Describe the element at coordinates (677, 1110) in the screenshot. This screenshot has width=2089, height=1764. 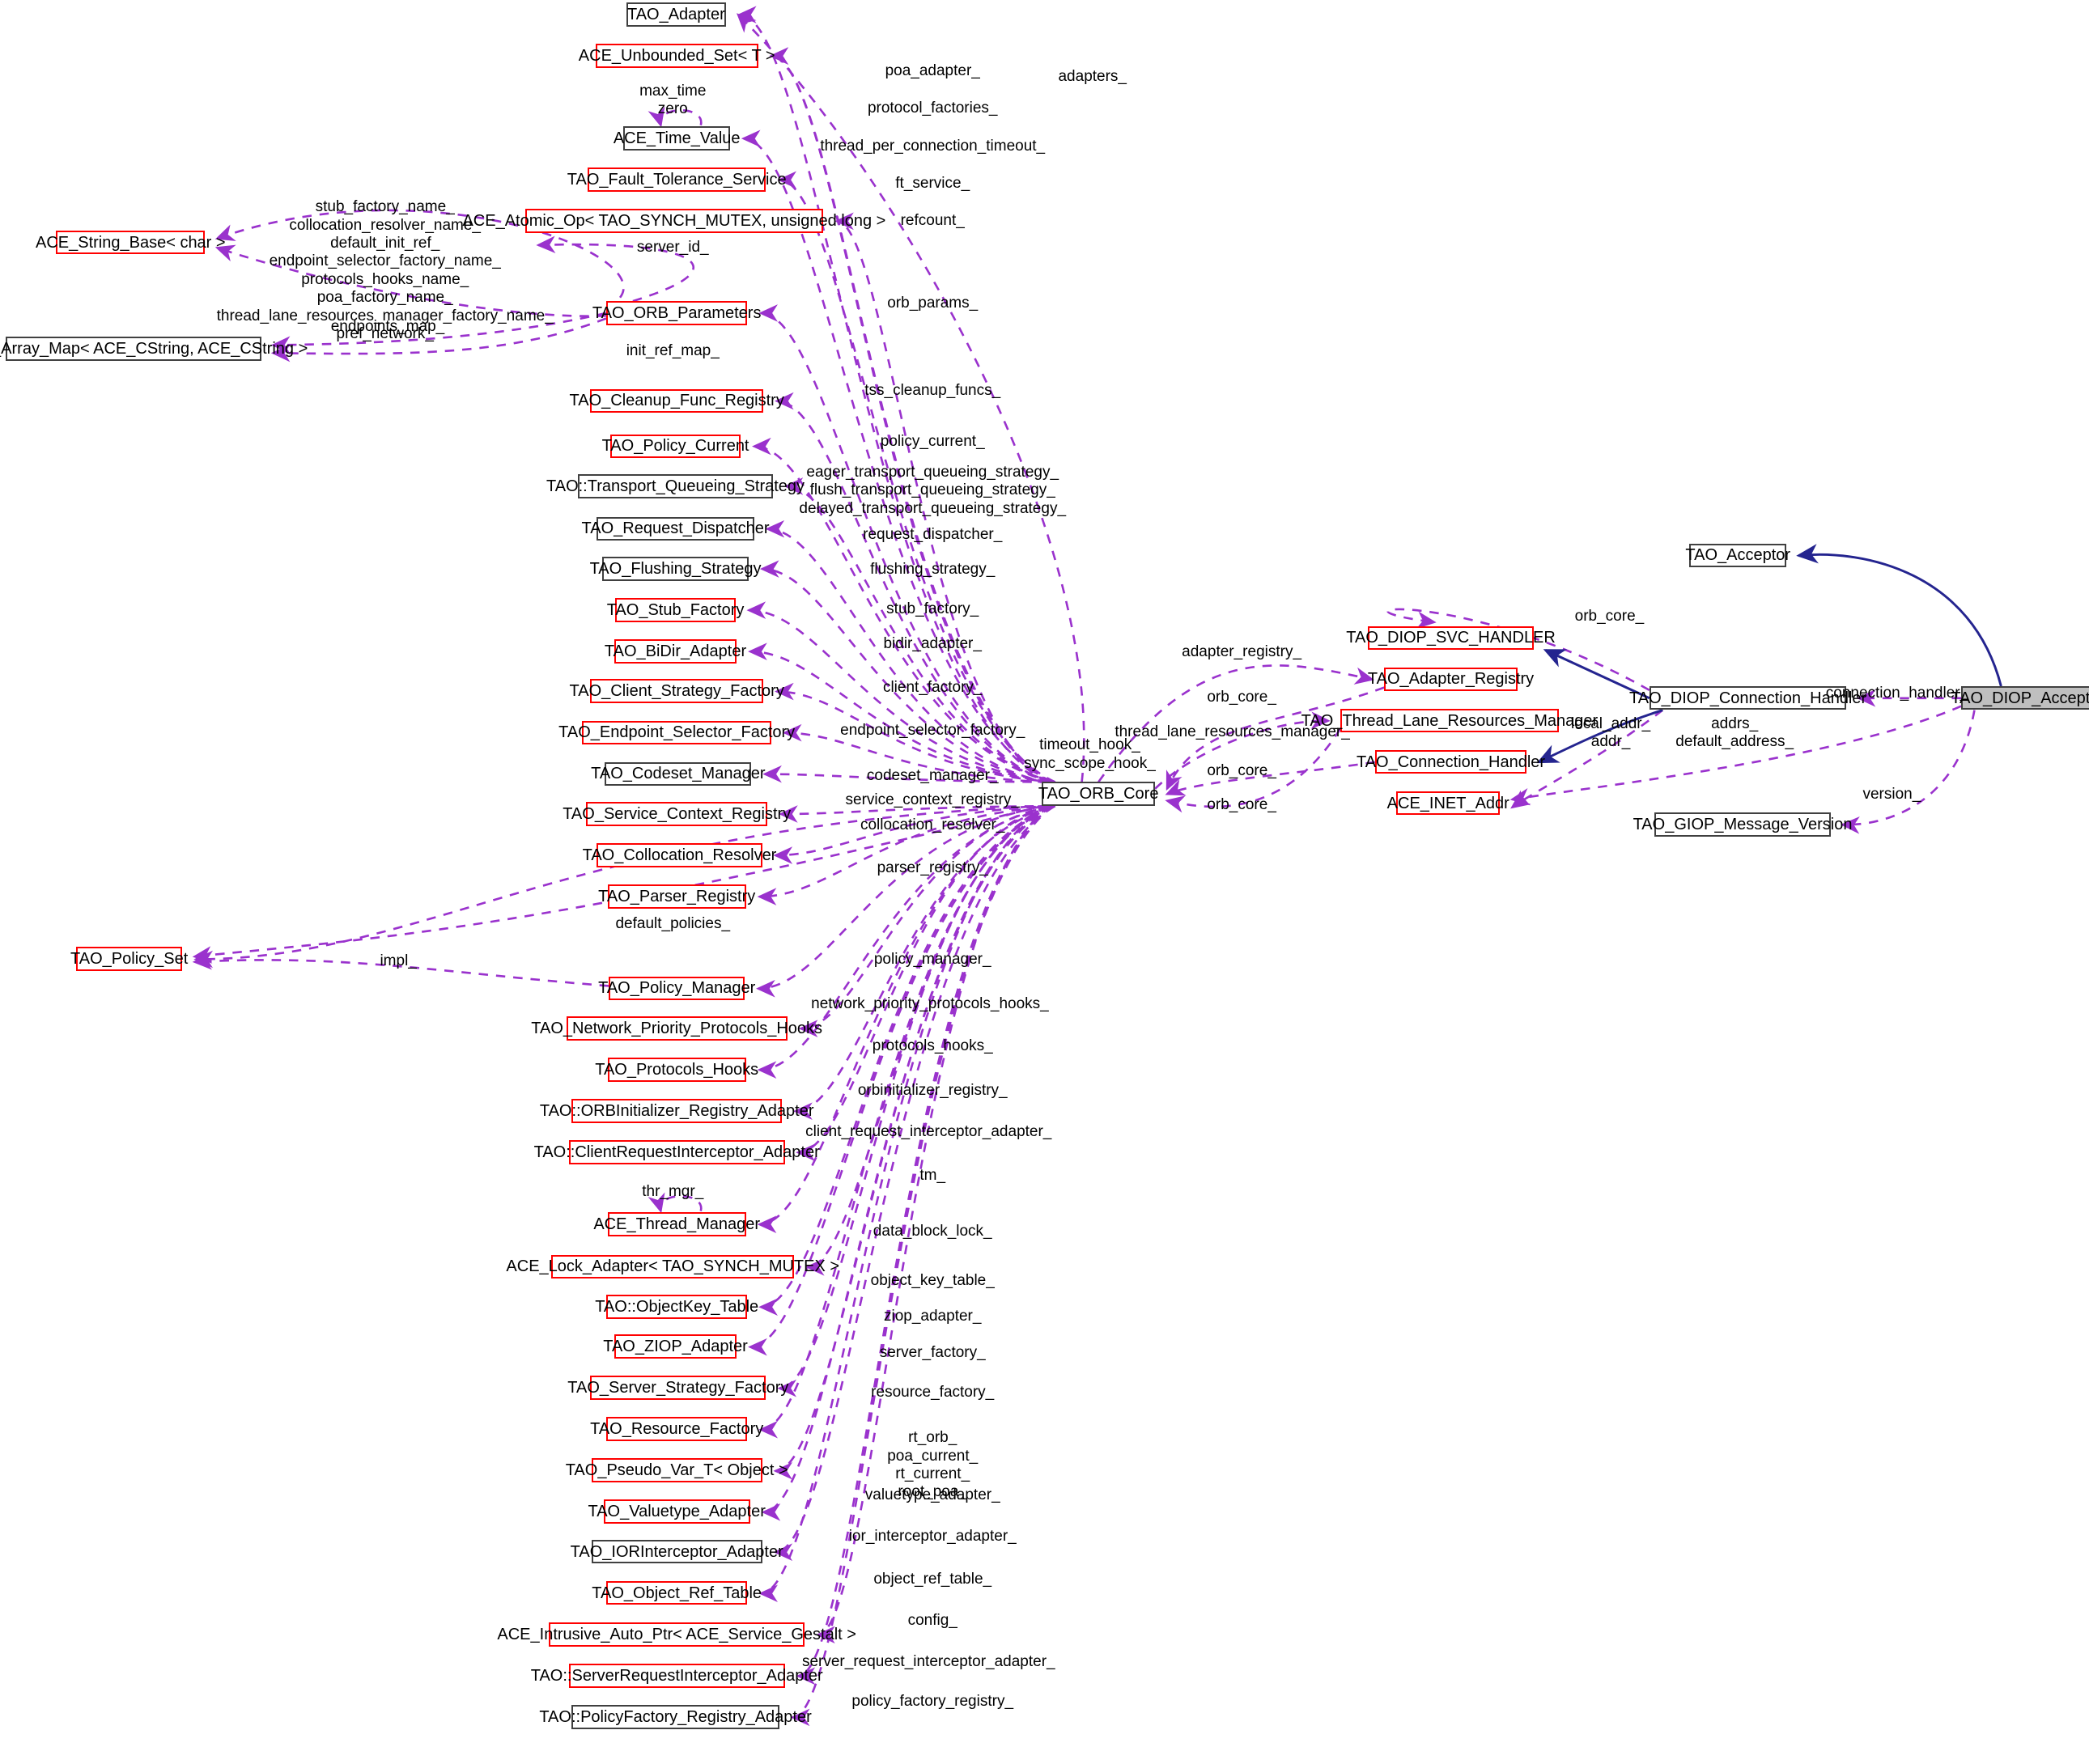
I see `node-tao-orbinitializer-registry-adapter: TAO::ORBInitializer_Registry_Adapter` at that location.